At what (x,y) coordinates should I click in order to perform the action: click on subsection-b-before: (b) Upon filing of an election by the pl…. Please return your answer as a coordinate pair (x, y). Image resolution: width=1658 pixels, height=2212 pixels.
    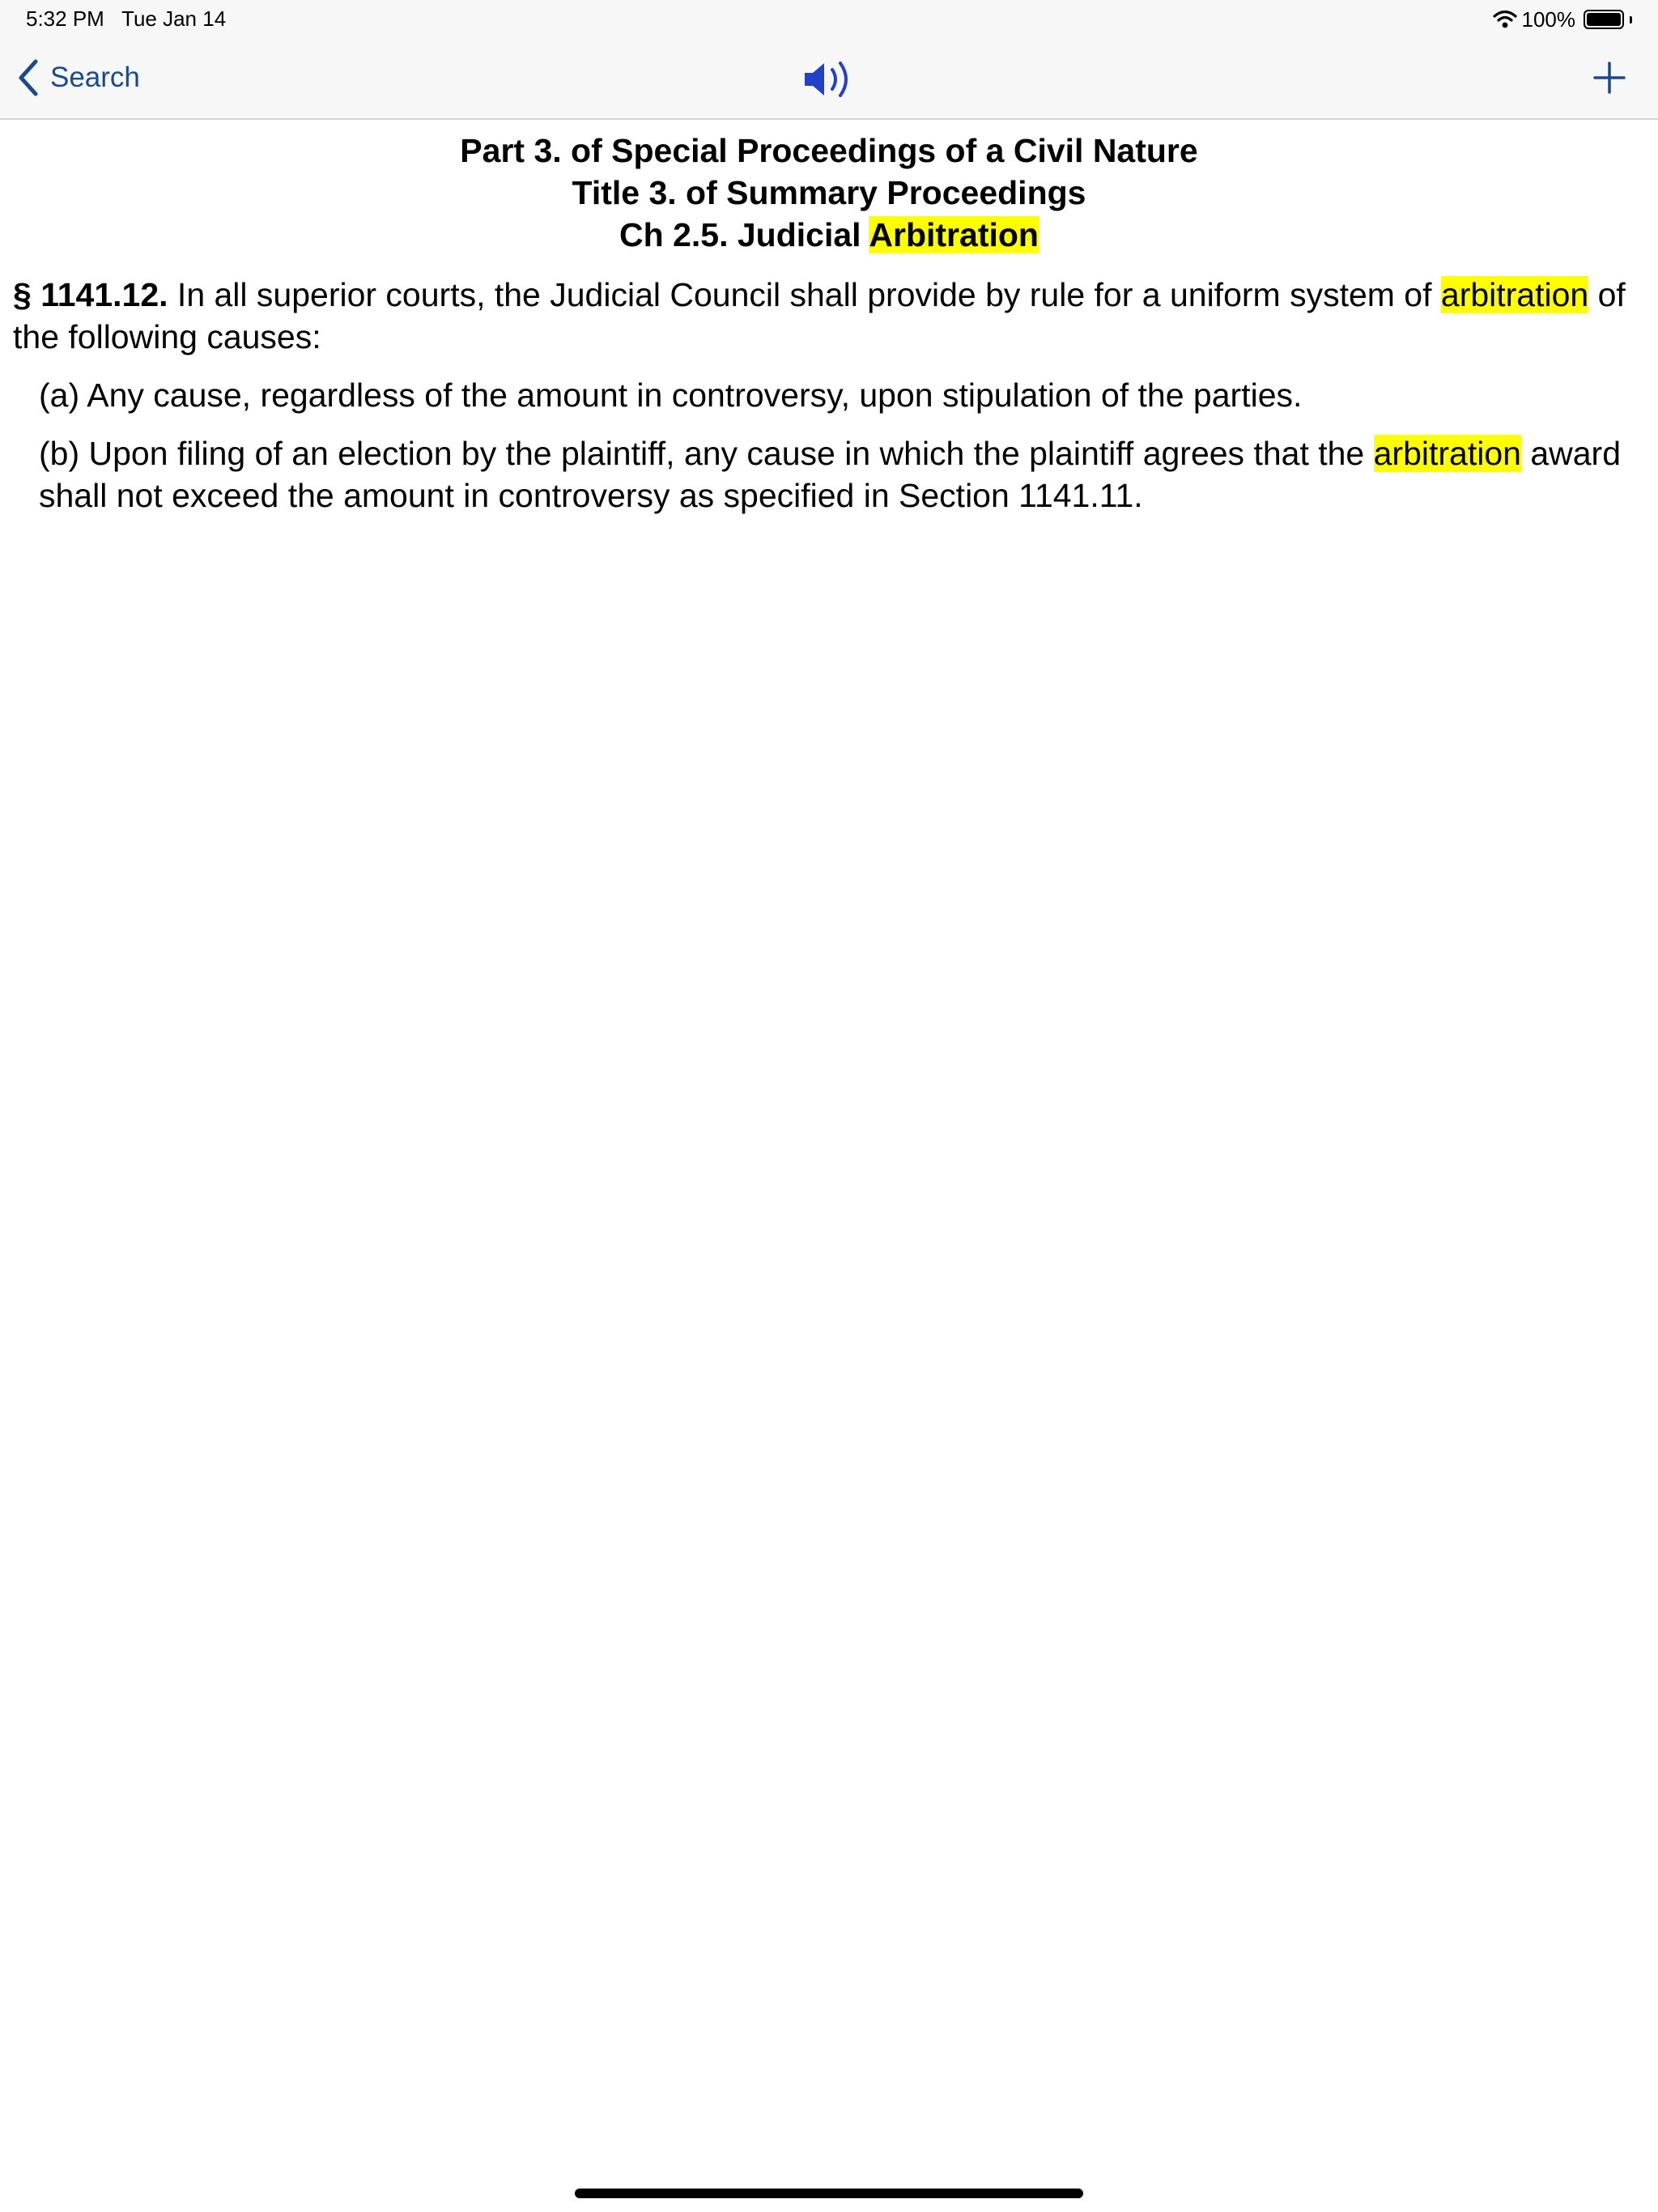
    Looking at the image, I should click on (706, 454).